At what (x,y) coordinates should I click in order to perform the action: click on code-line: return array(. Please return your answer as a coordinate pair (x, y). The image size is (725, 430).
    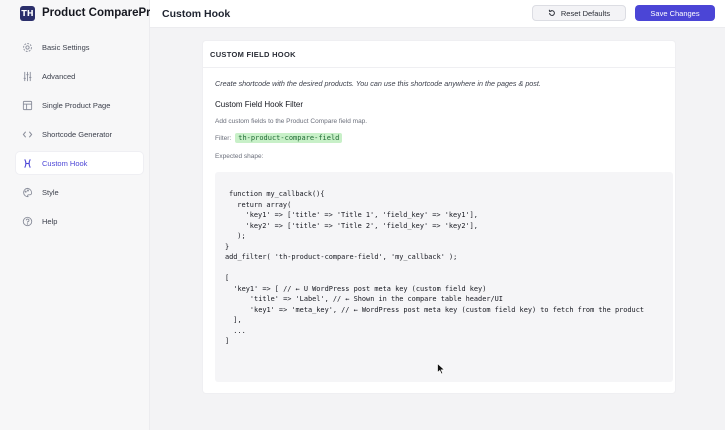
    Looking at the image, I should click on (260, 204).